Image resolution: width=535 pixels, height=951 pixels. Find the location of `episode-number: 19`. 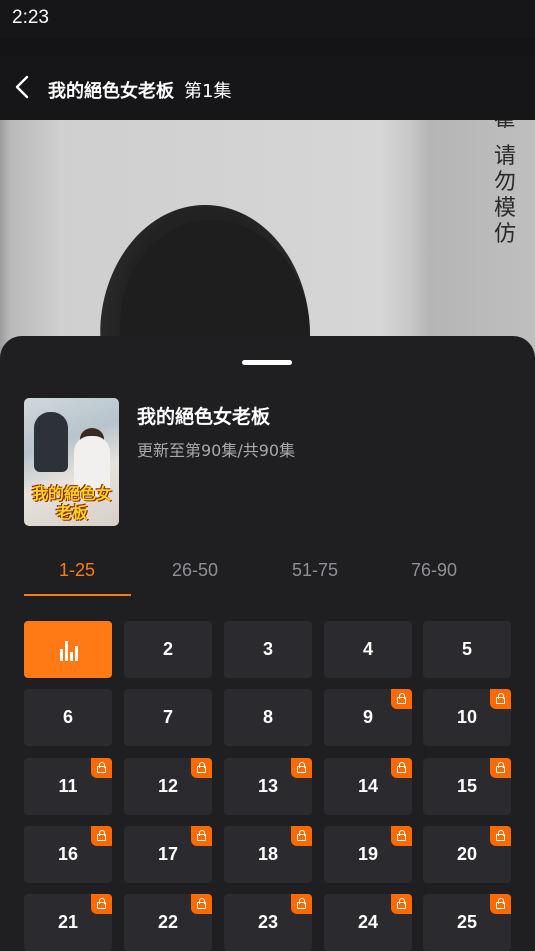

episode-number: 19 is located at coordinates (368, 854).